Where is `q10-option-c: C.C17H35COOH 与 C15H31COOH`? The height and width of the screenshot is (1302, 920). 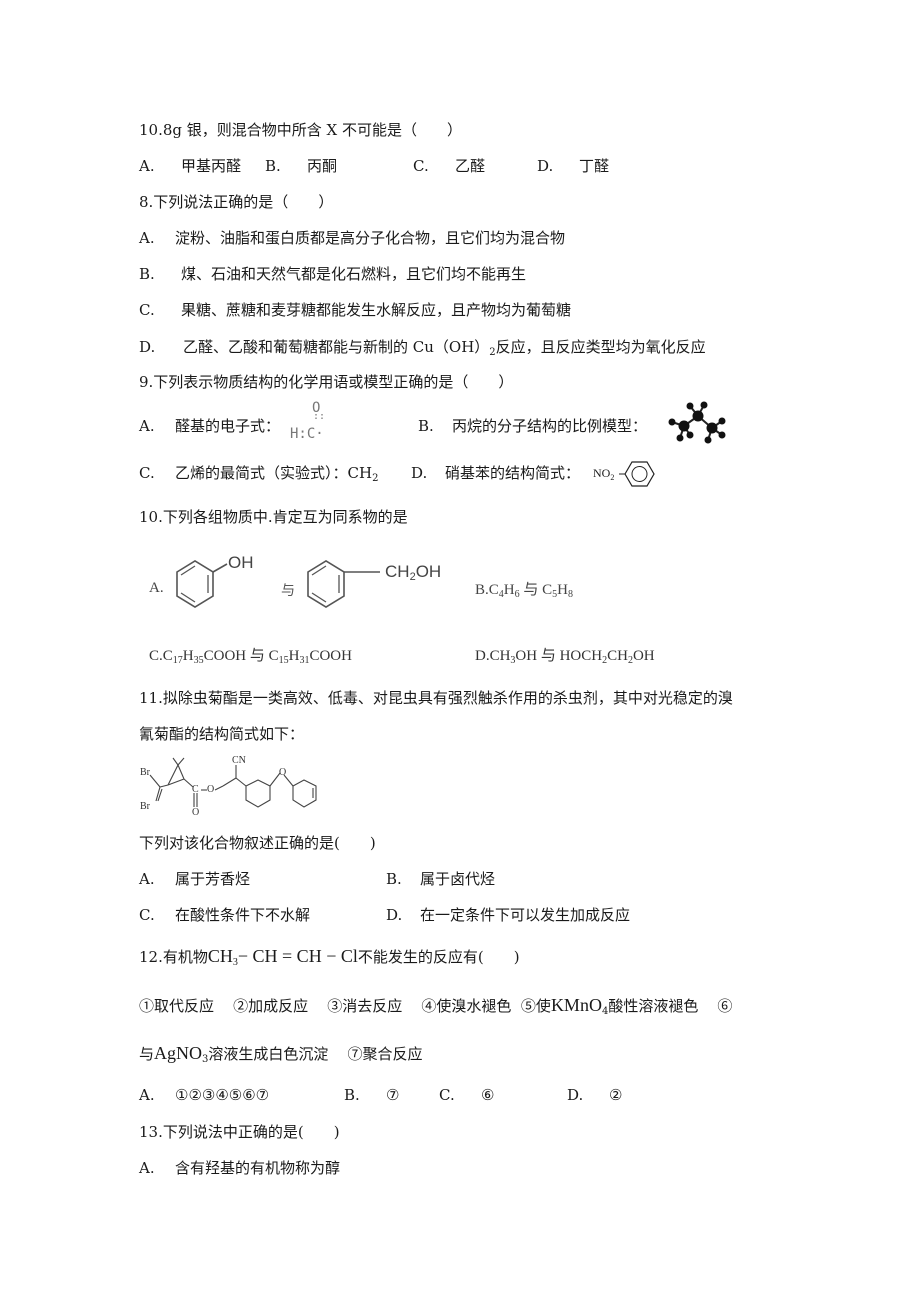
q10-option-c: C.C17H35COOH 与 C15H31COOH is located at coordinates (250, 657).